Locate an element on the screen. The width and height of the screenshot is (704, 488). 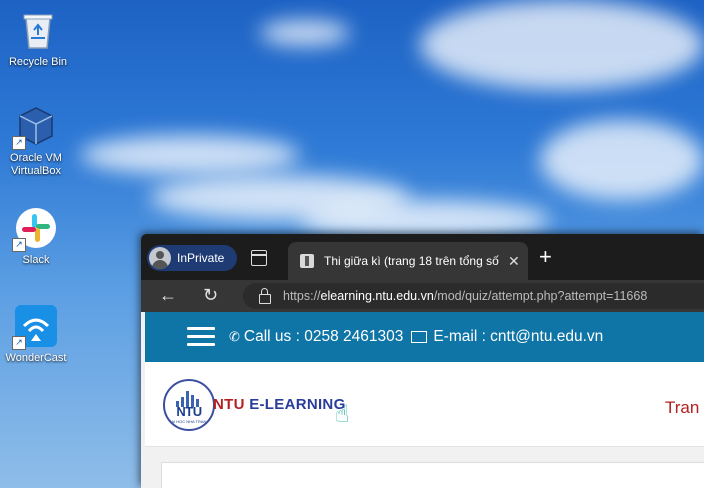
virtualbox-icon: ↗ is located at coordinates (35, 127).